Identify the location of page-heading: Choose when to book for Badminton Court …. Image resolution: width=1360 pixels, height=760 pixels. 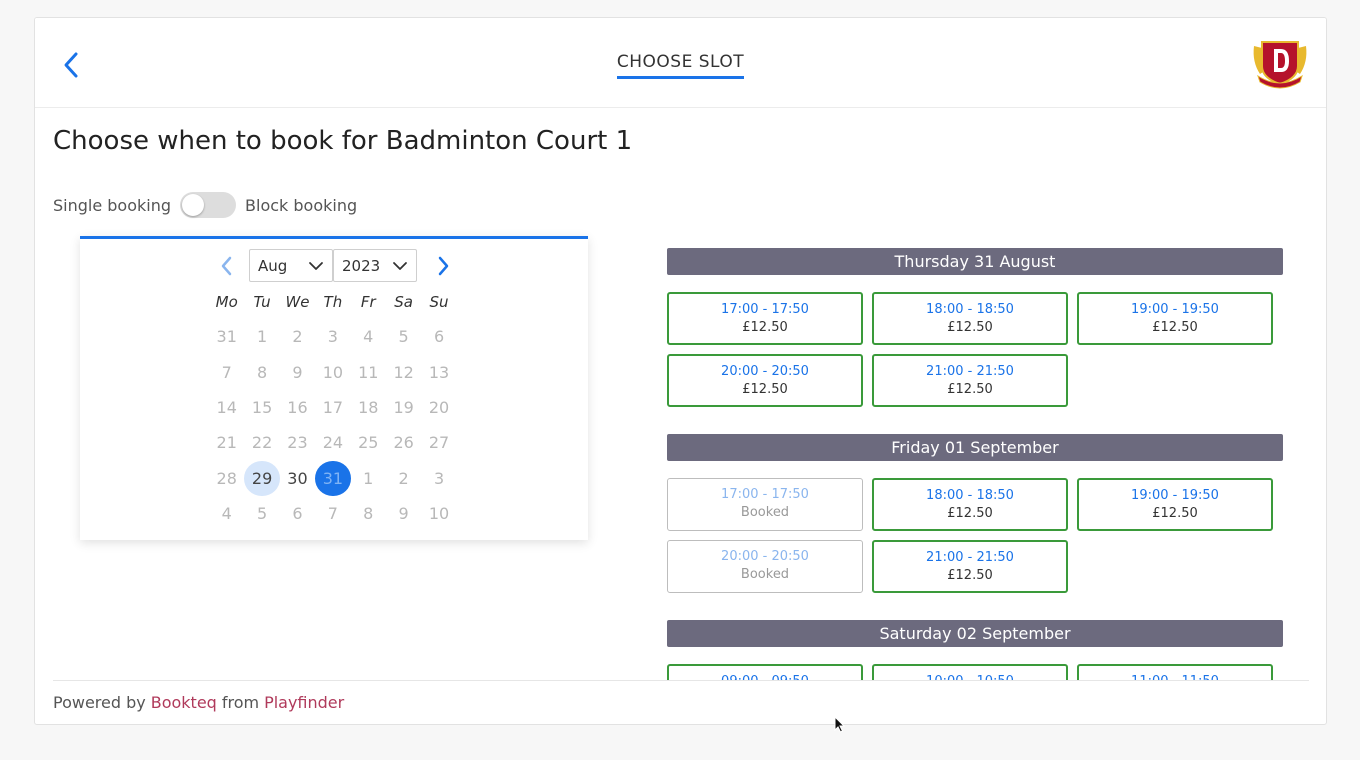
(343, 141).